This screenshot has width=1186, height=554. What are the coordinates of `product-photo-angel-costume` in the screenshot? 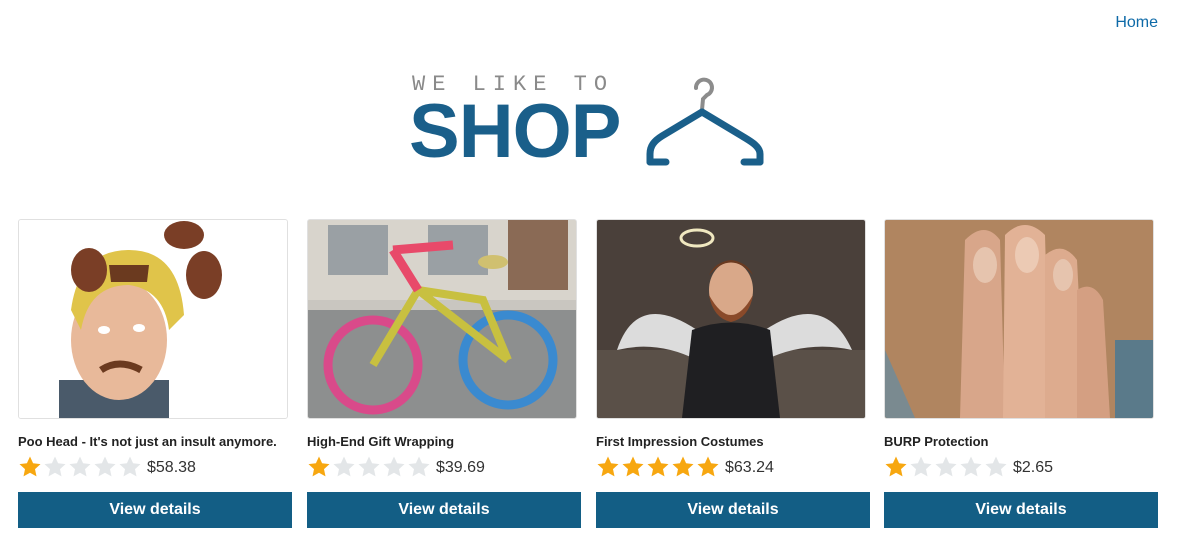 It's located at (731, 319).